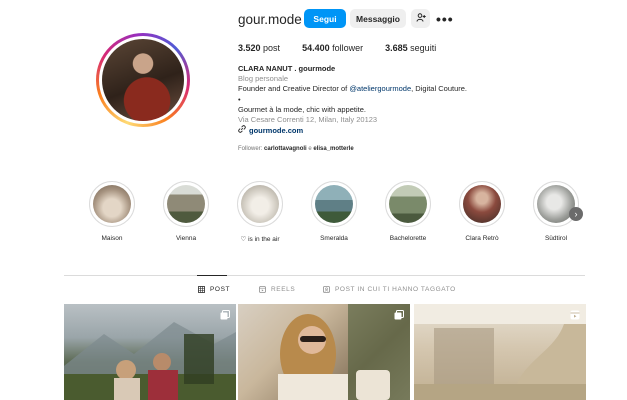  I want to click on profile-avatar, so click(143, 80).